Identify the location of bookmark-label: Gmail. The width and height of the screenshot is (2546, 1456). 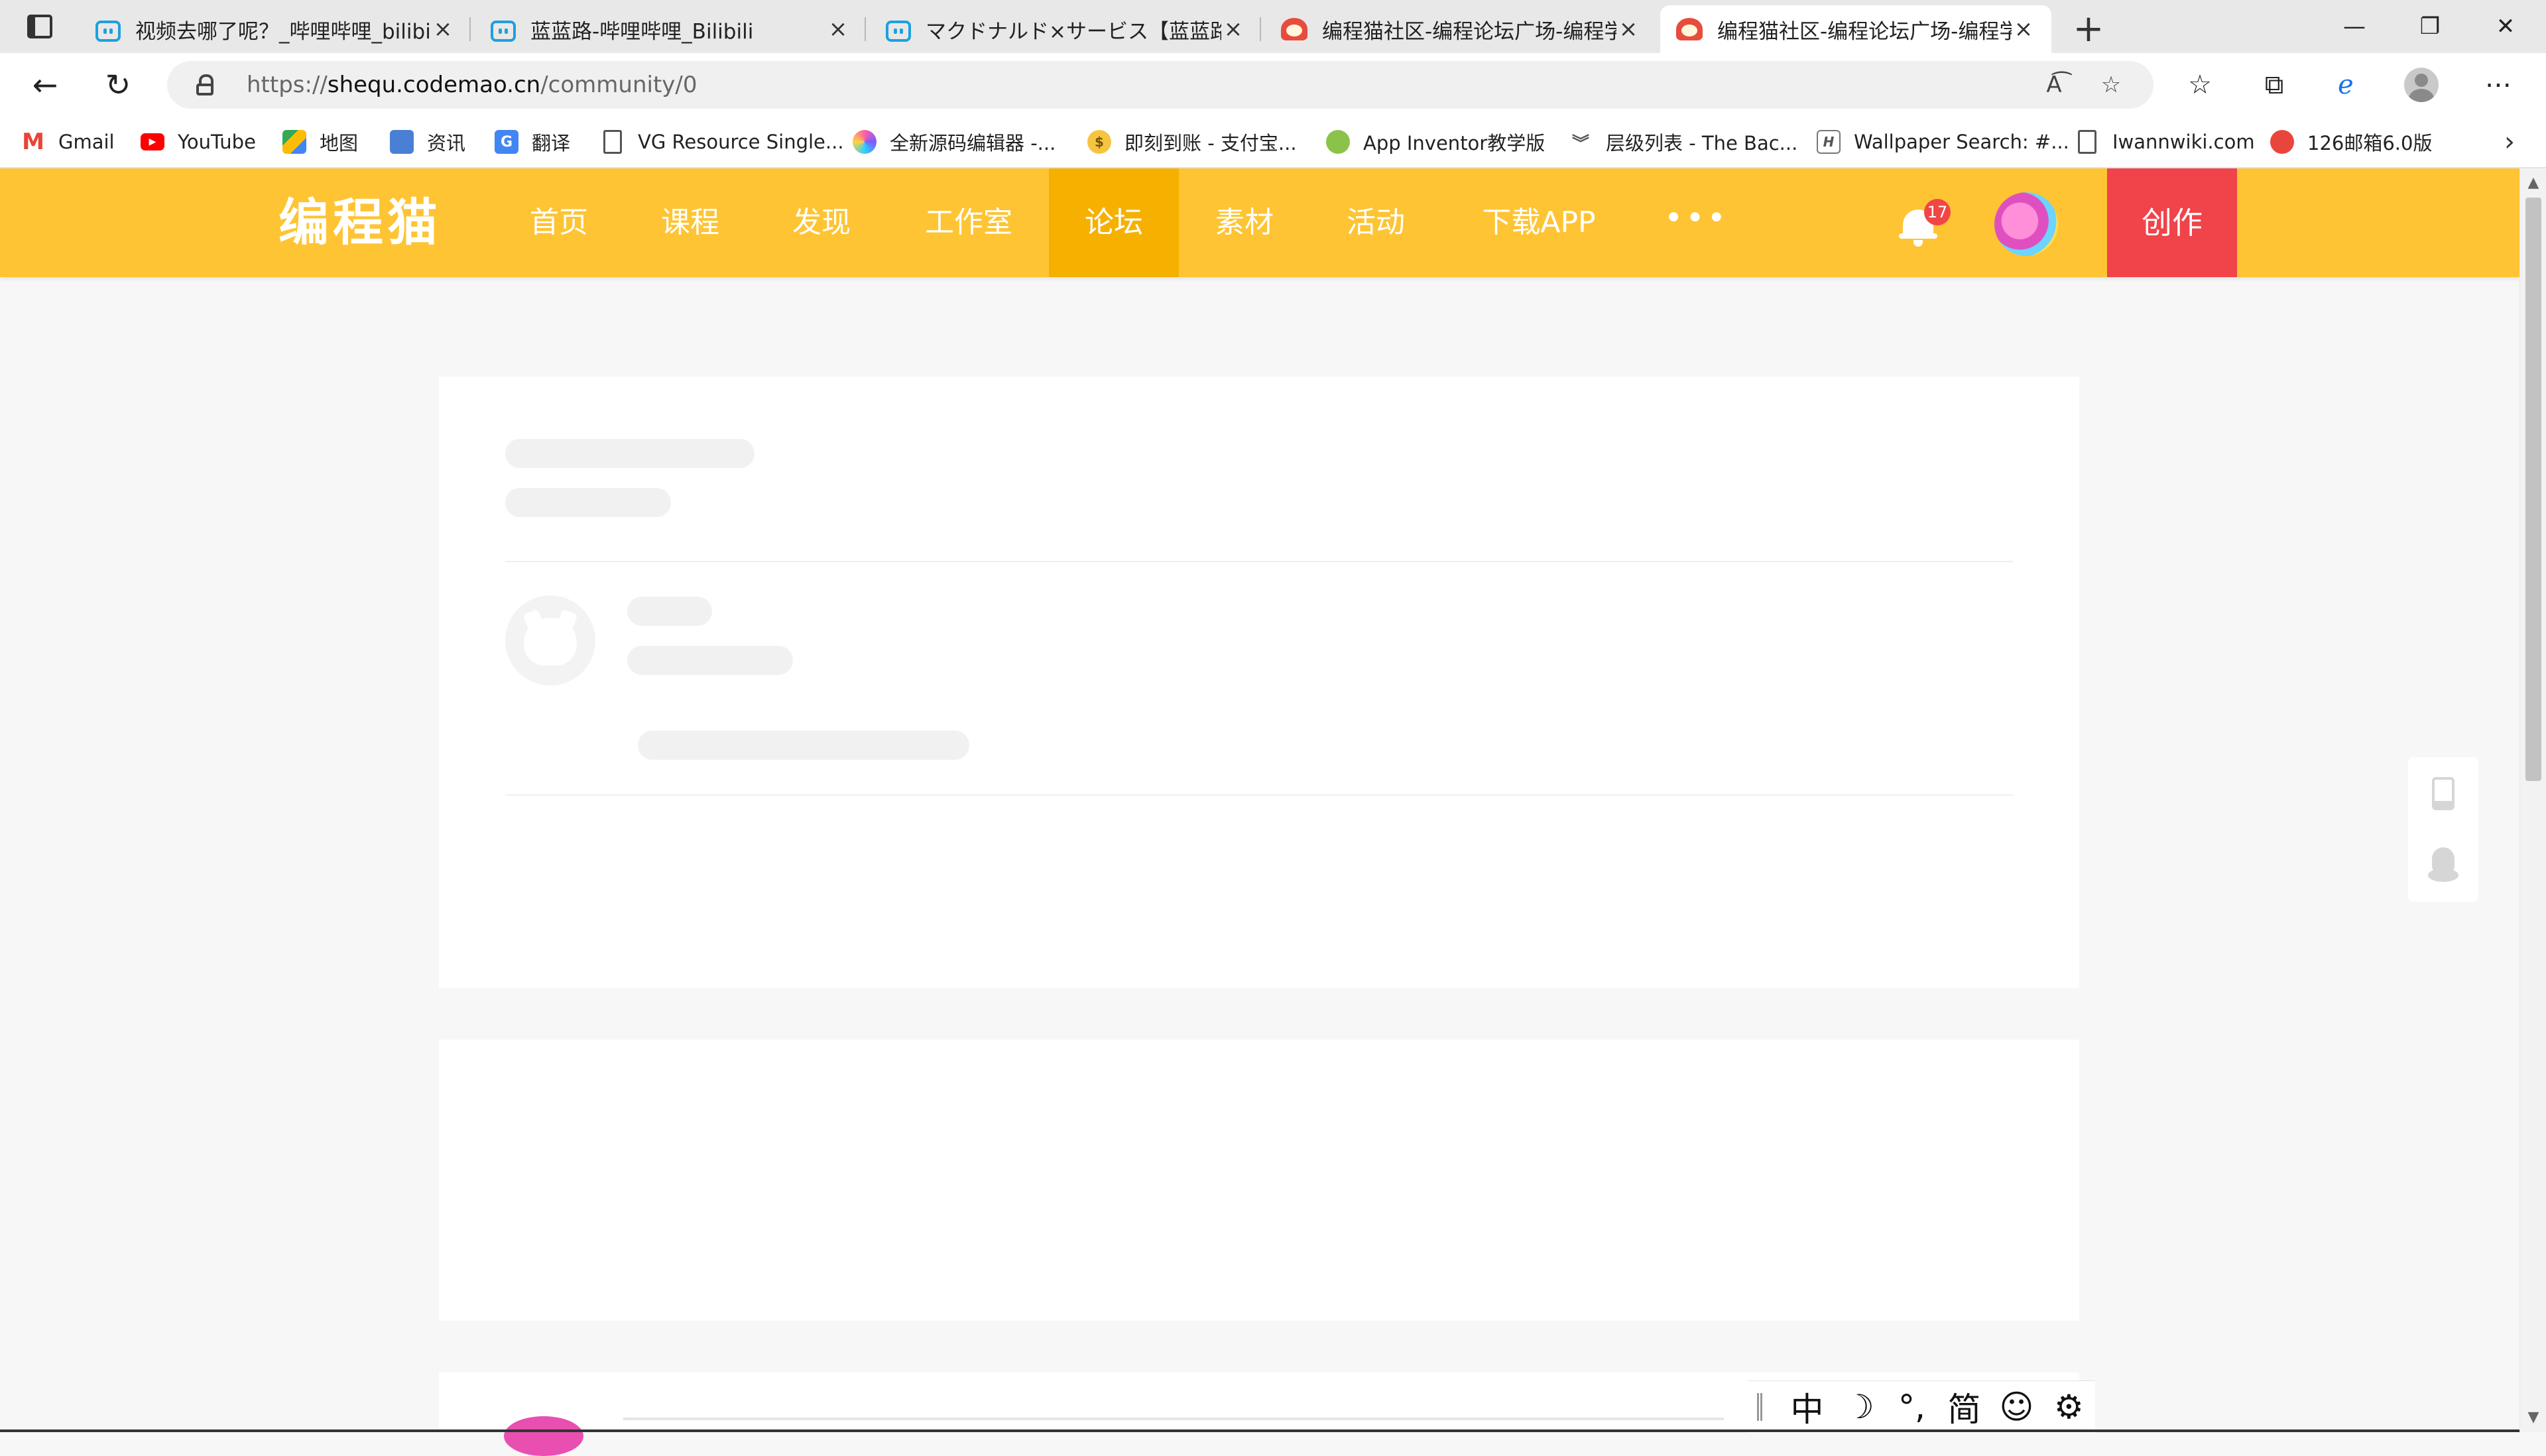
(86, 142).